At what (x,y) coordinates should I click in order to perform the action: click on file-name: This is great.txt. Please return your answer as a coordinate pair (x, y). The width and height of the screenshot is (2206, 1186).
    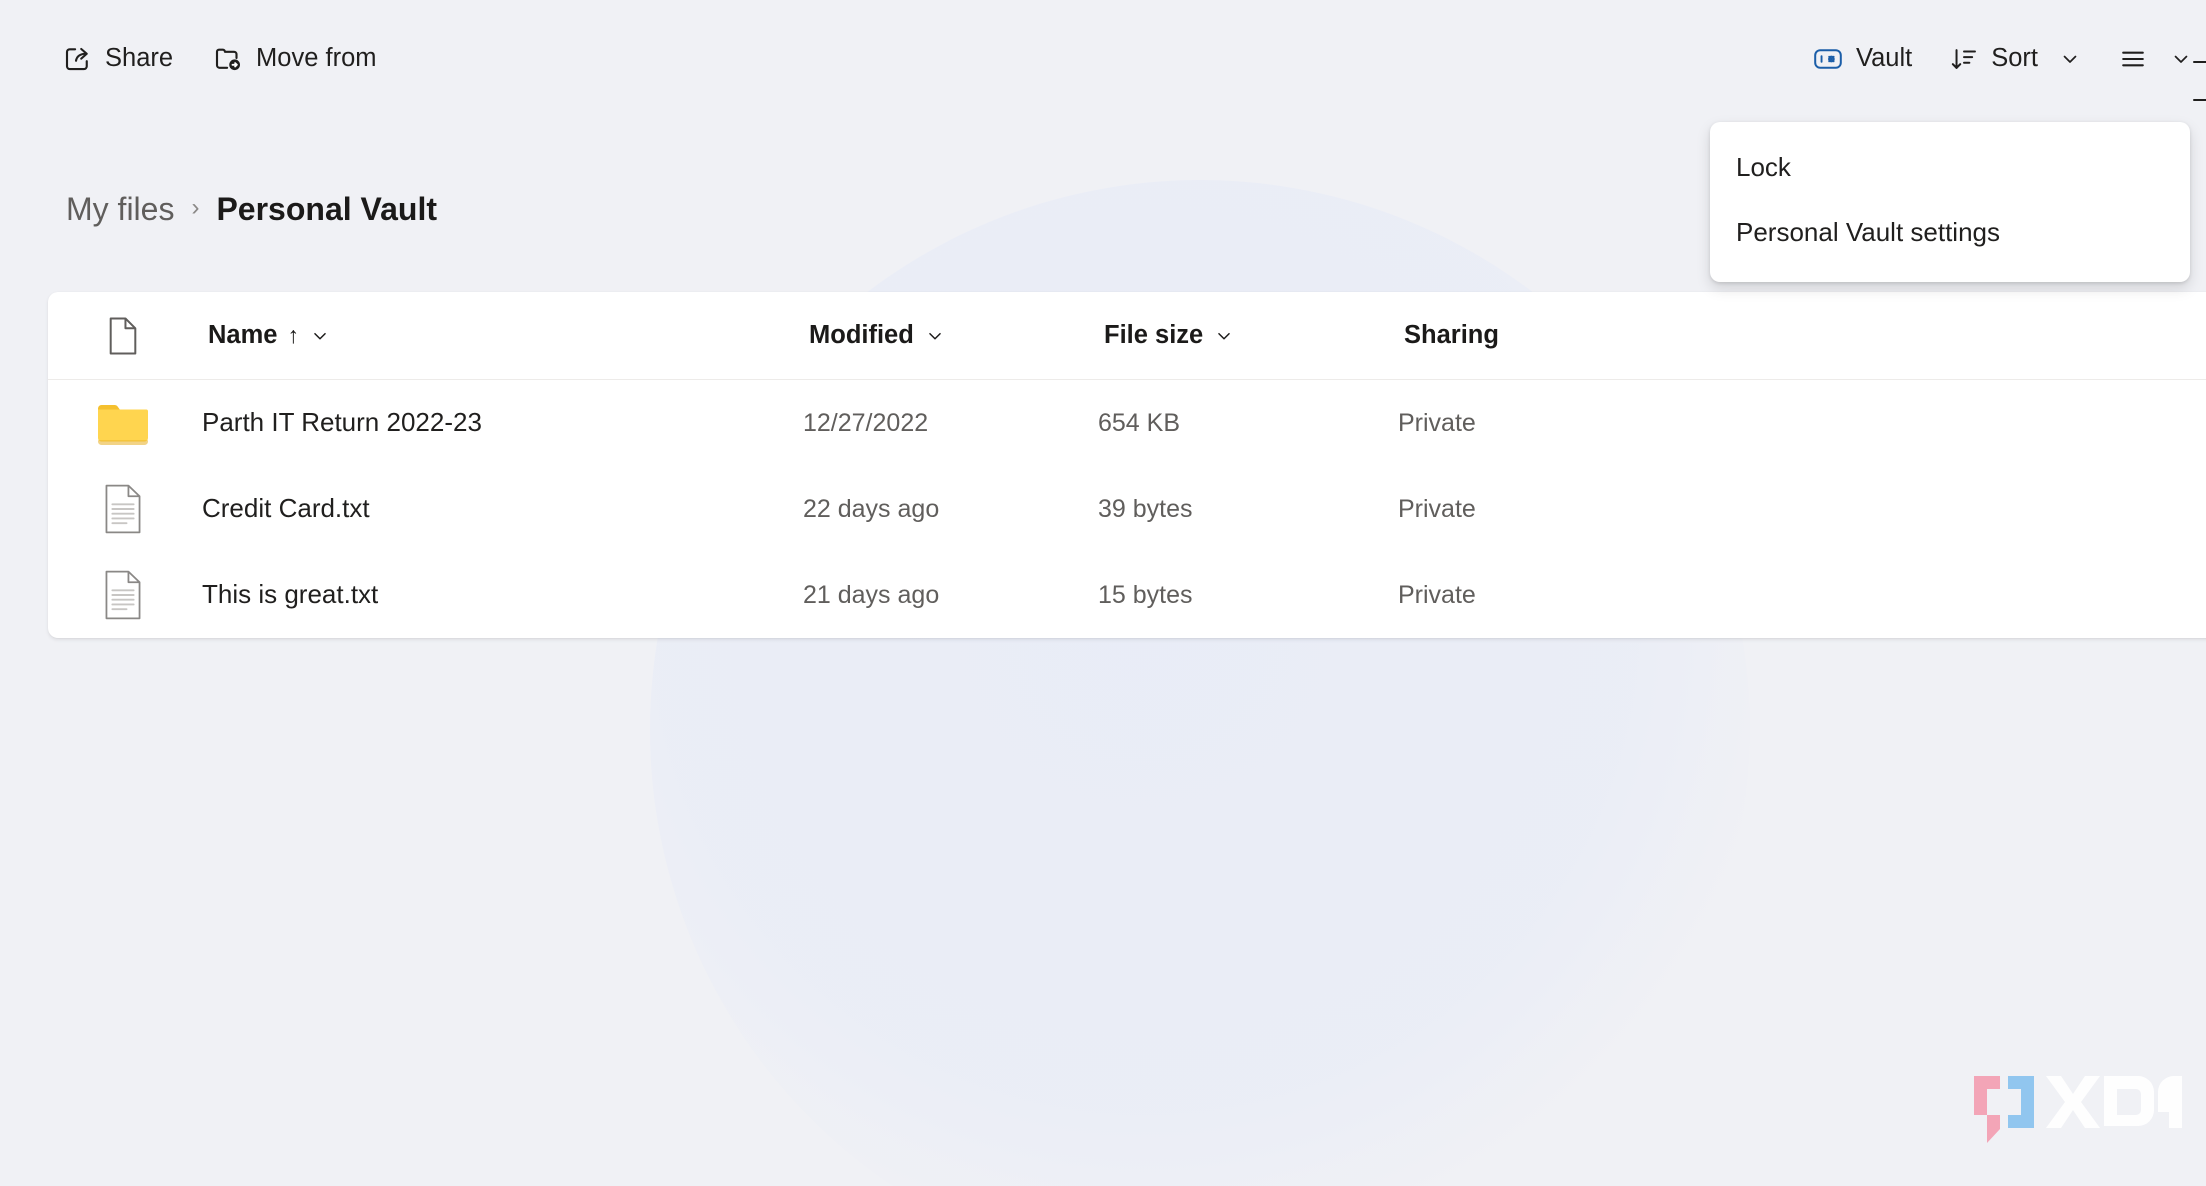
    Looking at the image, I should click on (290, 594).